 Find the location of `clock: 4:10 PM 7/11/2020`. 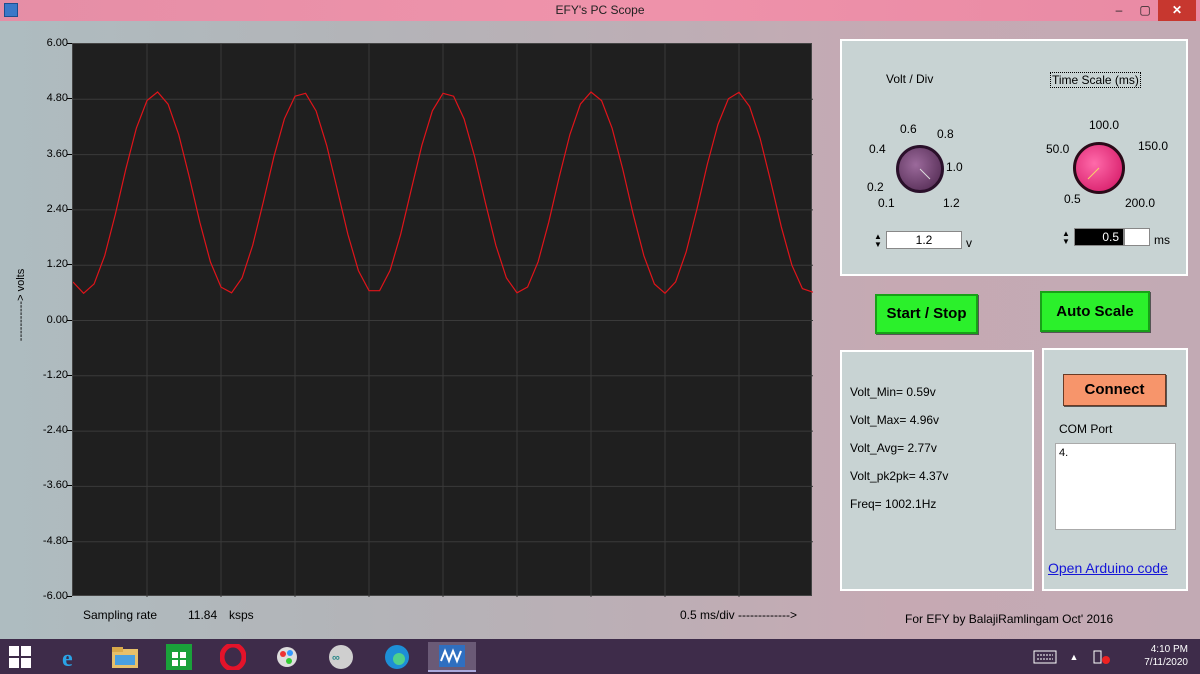

clock: 4:10 PM 7/11/2020 is located at coordinates (1166, 656).